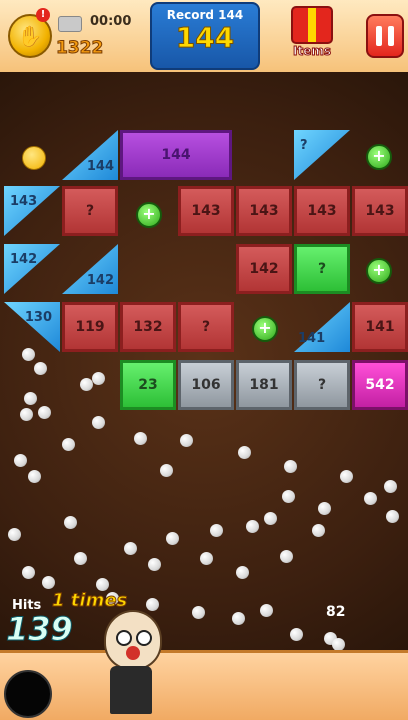  What do you see at coordinates (32, 327) in the screenshot?
I see `triangle-brick: 130` at bounding box center [32, 327].